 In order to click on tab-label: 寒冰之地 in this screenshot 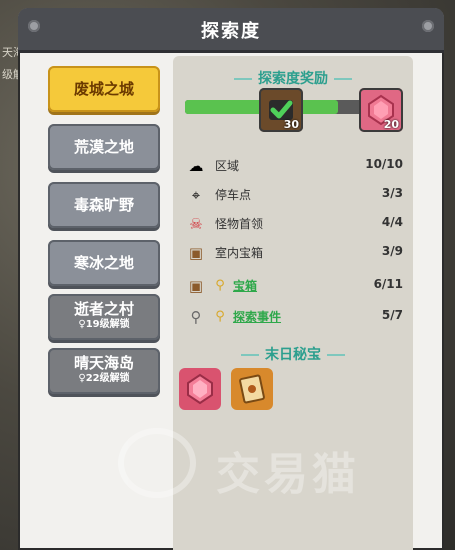, I will do `click(103, 263)`.